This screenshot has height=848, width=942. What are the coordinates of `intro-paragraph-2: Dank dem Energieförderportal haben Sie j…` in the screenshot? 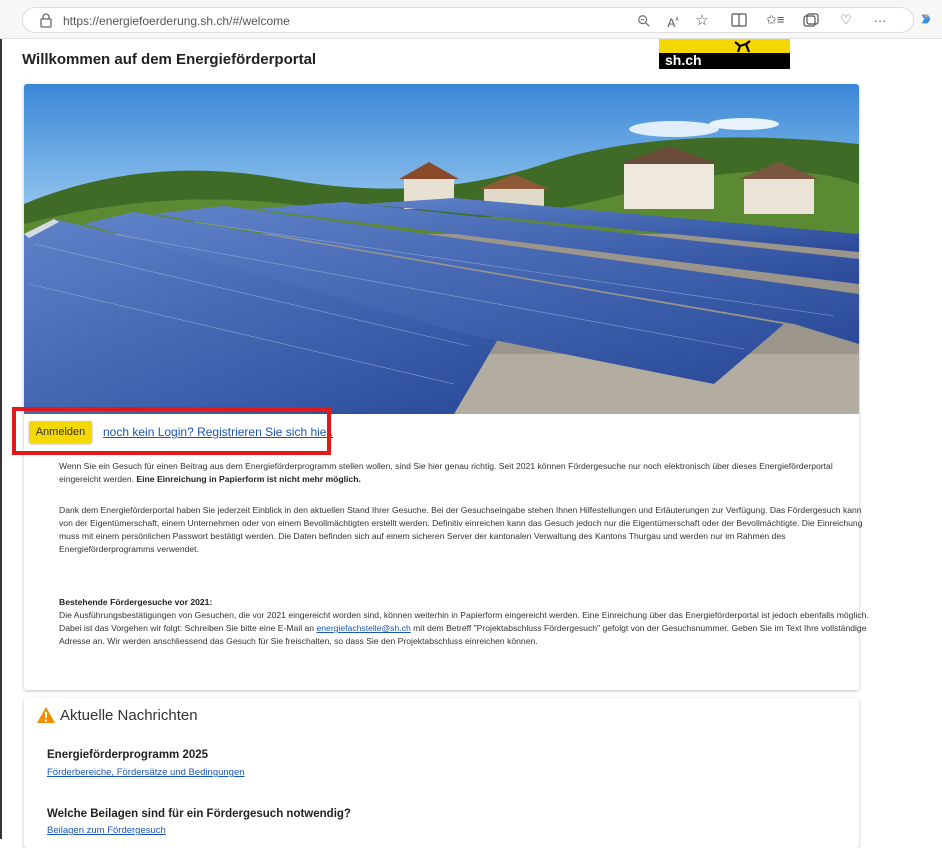 It's located at (461, 529).